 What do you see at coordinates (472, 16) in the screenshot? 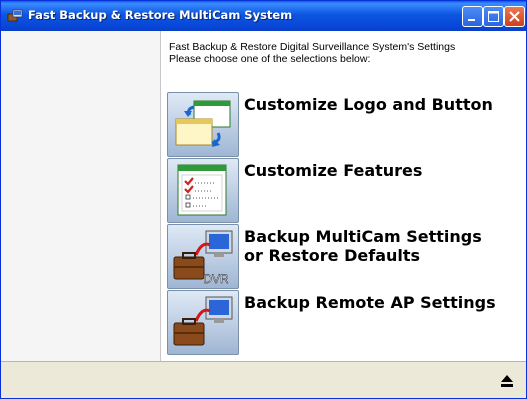
I see `minimize-button` at bounding box center [472, 16].